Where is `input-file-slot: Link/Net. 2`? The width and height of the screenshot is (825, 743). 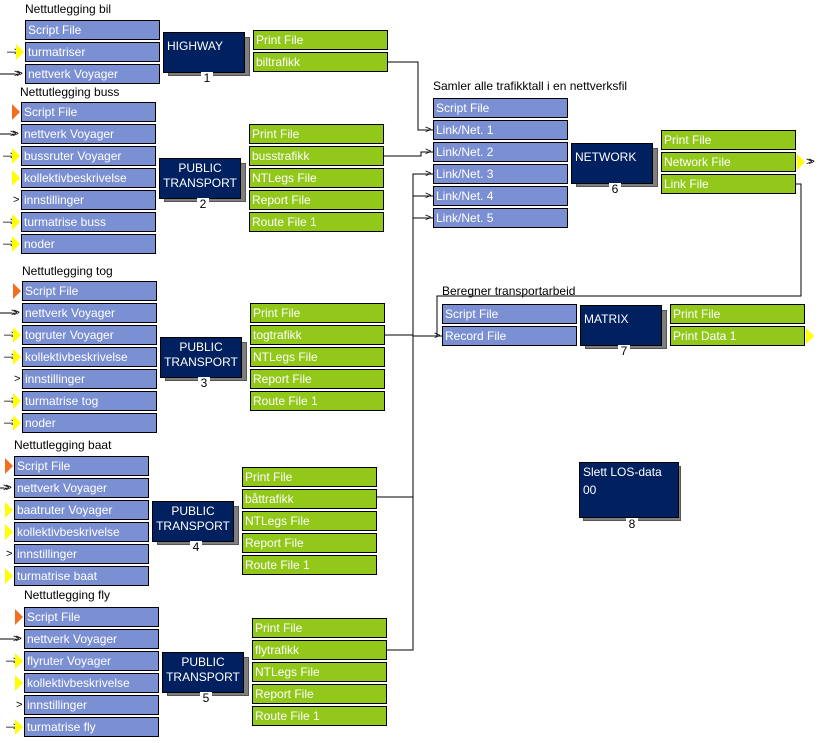 input-file-slot: Link/Net. 2 is located at coordinates (500, 152).